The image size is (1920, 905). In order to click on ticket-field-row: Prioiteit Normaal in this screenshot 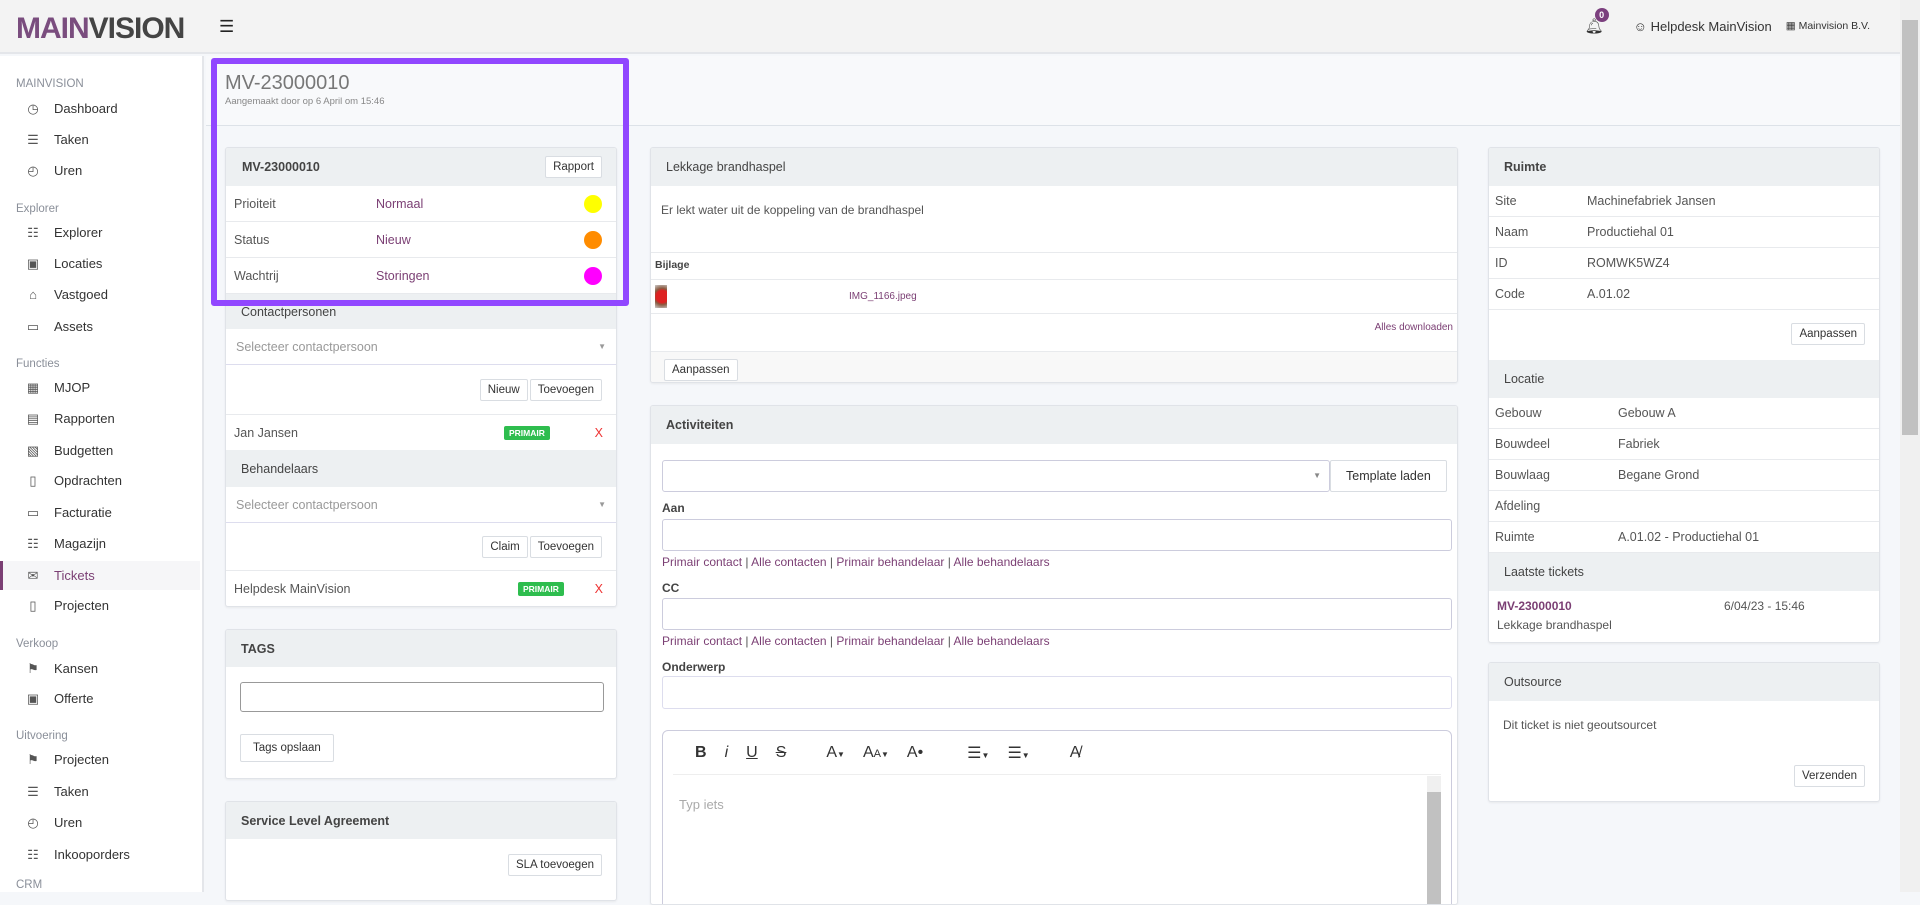, I will do `click(421, 204)`.